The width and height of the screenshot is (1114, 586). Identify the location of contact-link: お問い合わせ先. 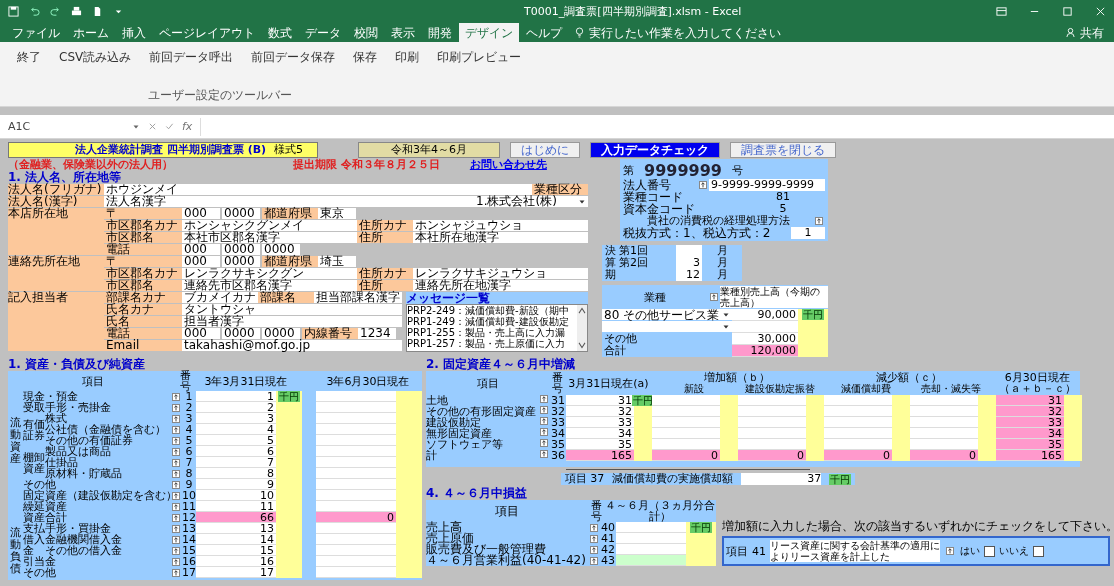
(508, 165).